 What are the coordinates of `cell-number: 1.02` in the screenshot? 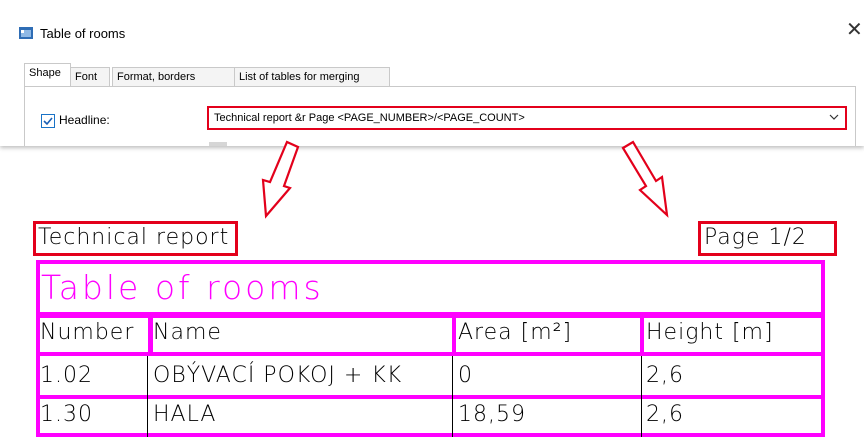 It's located at (66, 375).